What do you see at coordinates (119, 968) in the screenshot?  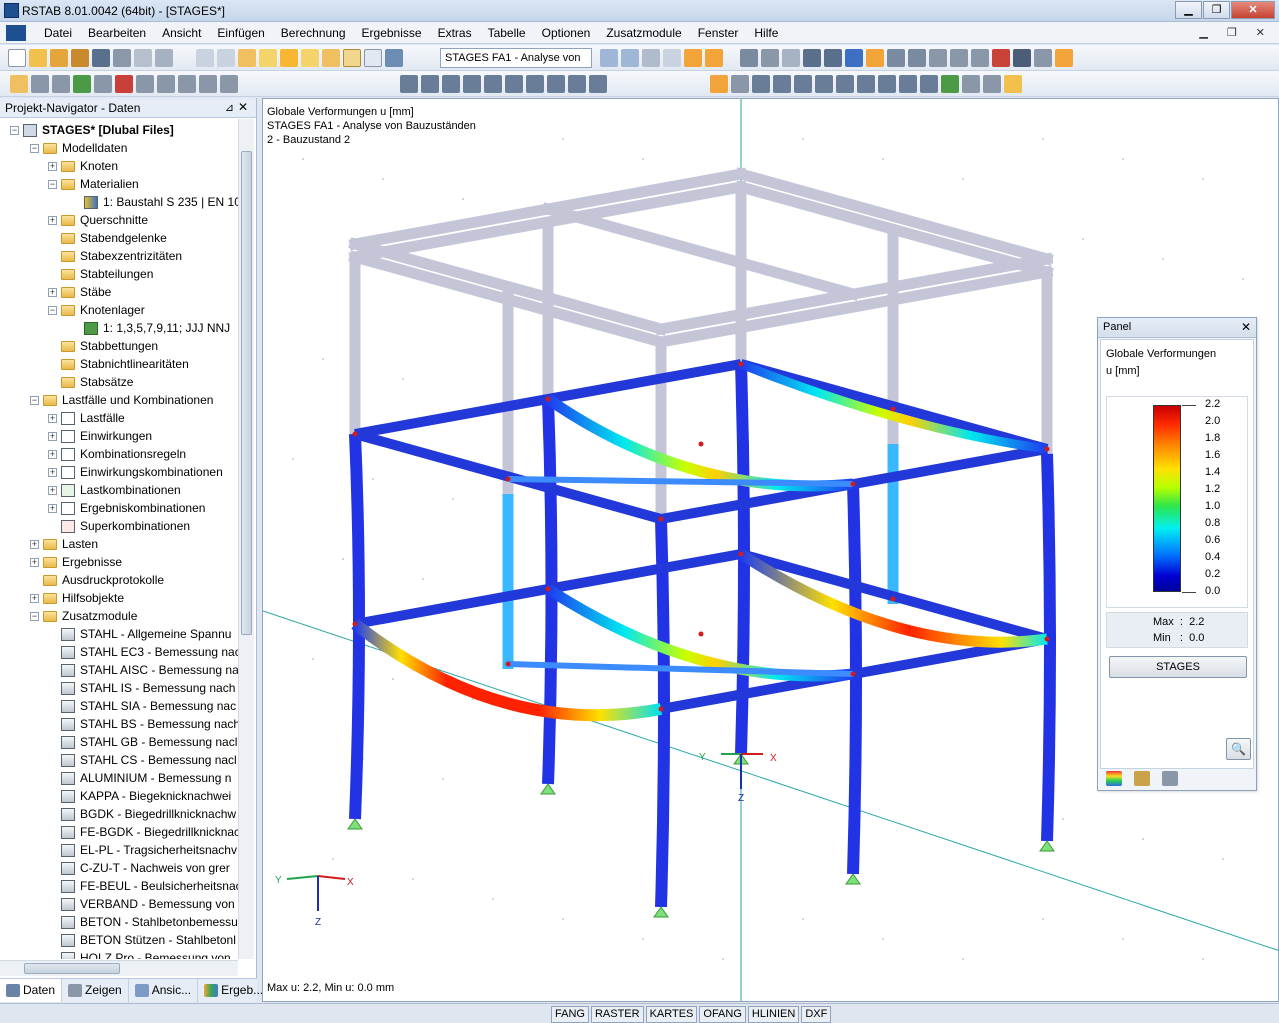 I see `navigator-hscrollbar` at bounding box center [119, 968].